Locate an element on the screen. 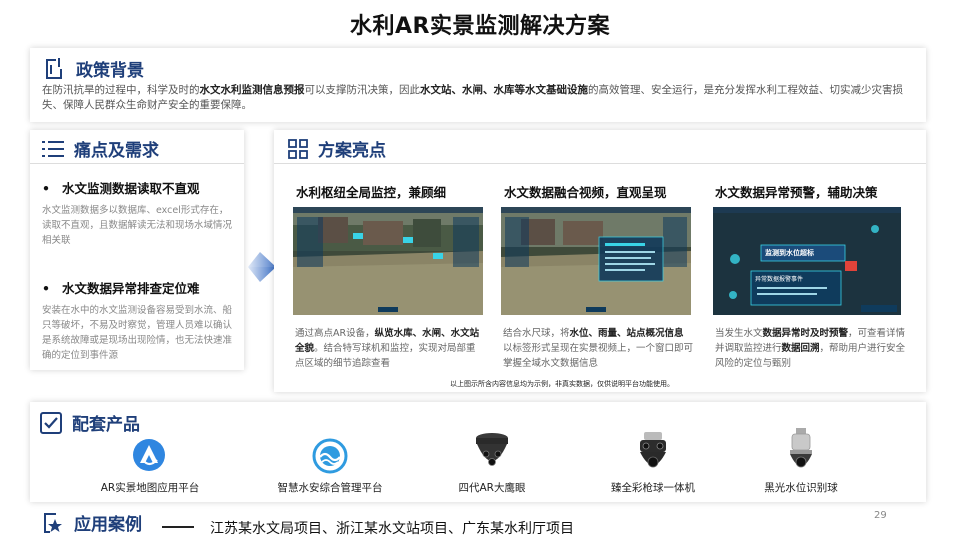 The image size is (960, 540). product-label: 臻全彩枪球一体机 is located at coordinates (653, 488).